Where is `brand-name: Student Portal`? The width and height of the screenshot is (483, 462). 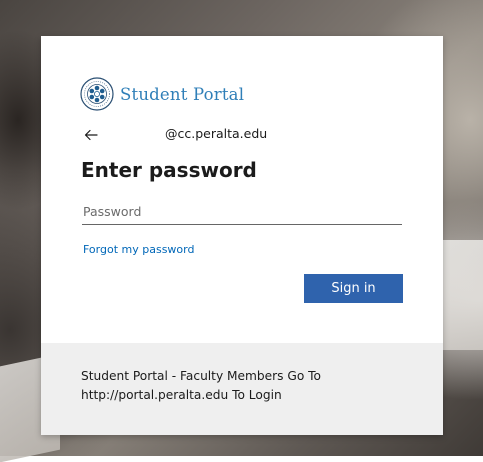 brand-name: Student Portal is located at coordinates (182, 94).